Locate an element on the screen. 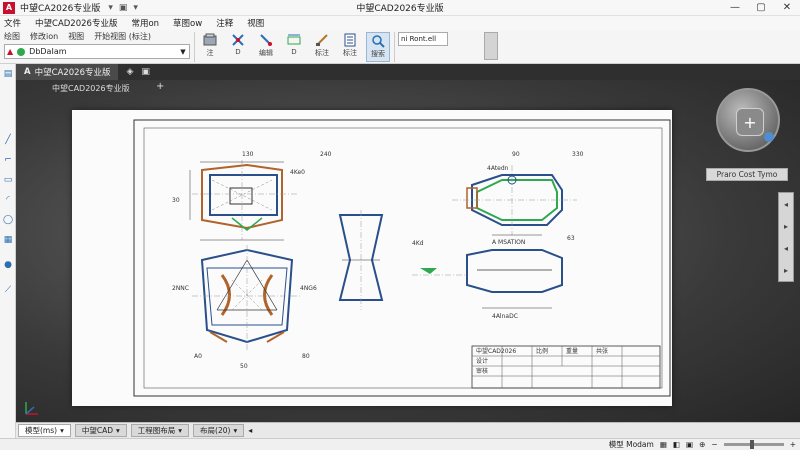  zoom-out-icon: − is located at coordinates (714, 444).